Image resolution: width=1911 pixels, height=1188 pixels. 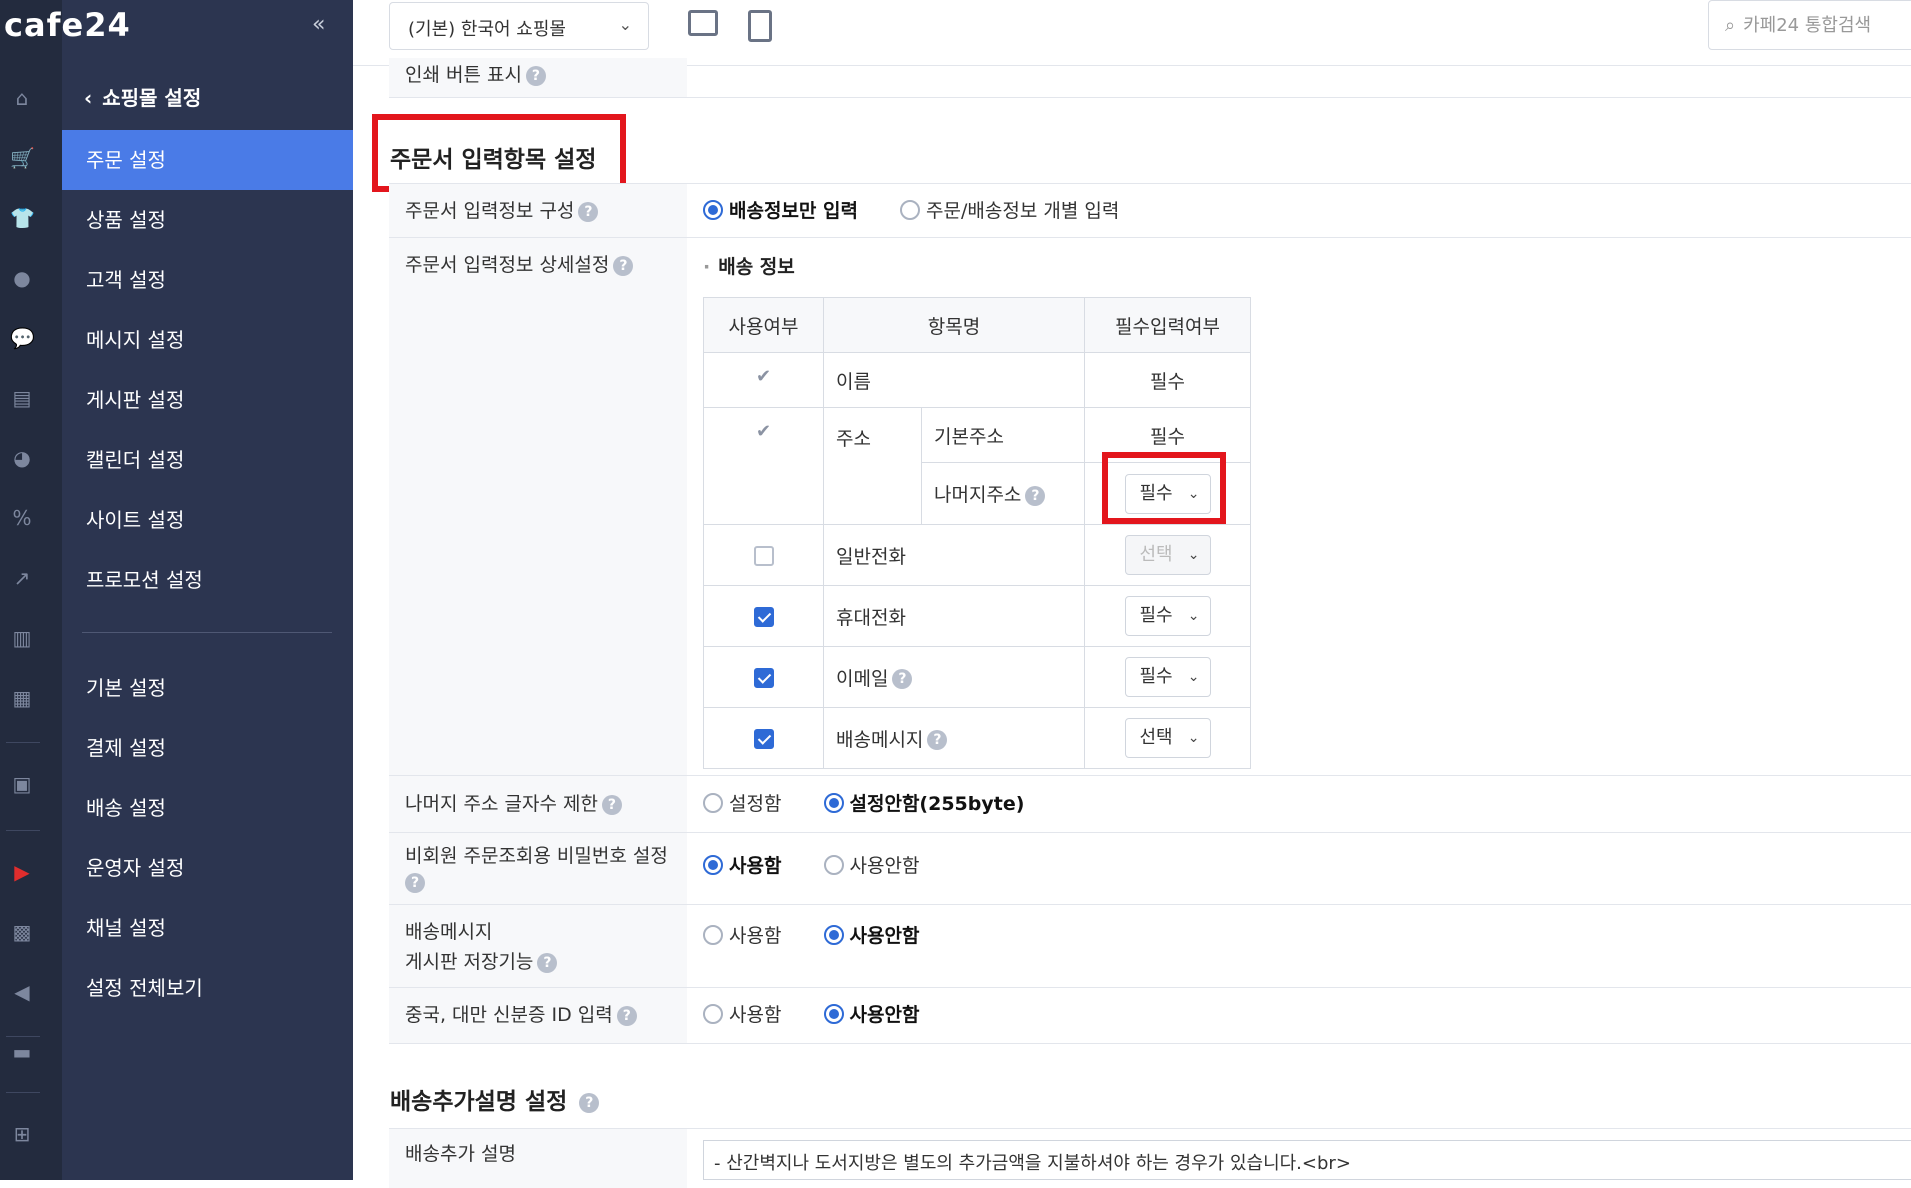 What do you see at coordinates (22, 932) in the screenshot?
I see `toolbox-icon: ▩` at bounding box center [22, 932].